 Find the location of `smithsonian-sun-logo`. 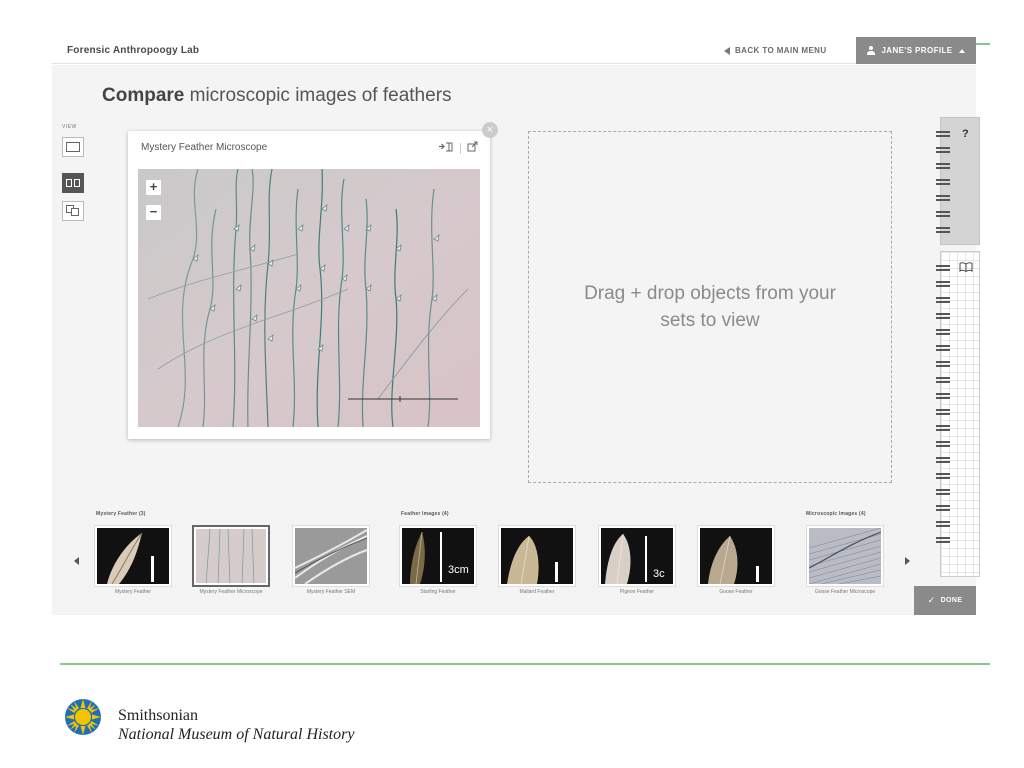

smithsonian-sun-logo is located at coordinates (83, 717).